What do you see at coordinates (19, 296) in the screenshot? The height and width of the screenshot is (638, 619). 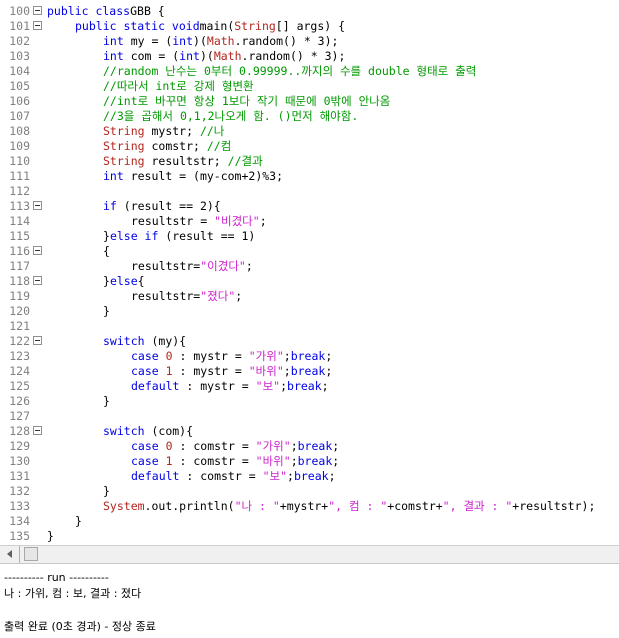 I see `line-number: 119` at bounding box center [19, 296].